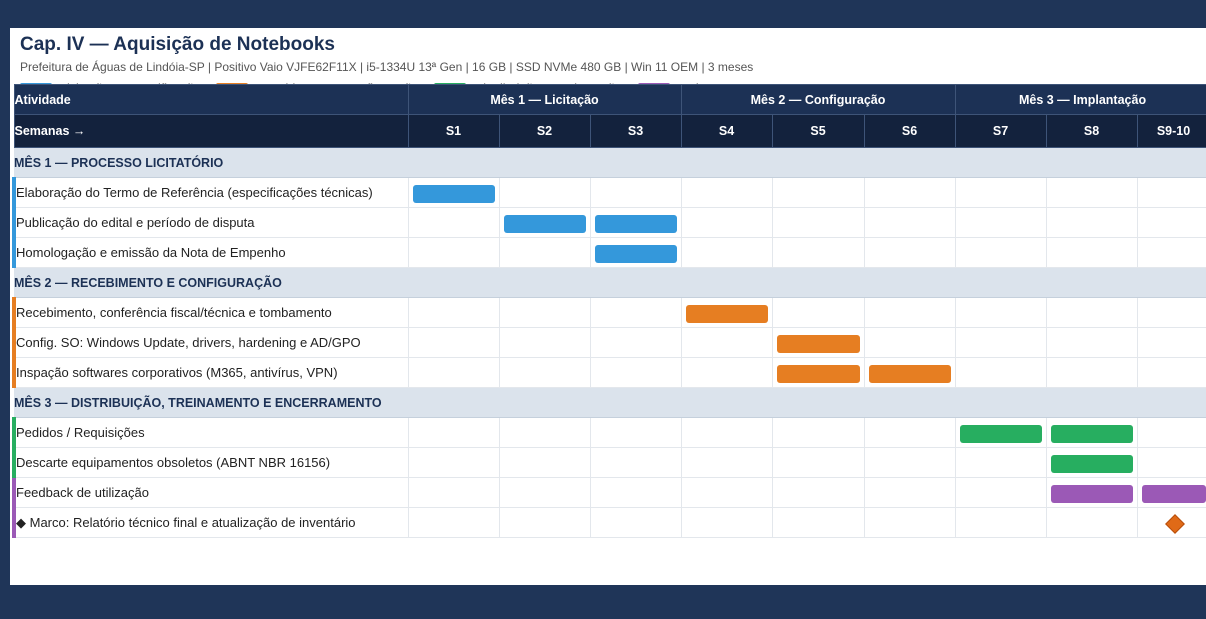 The height and width of the screenshot is (619, 1206). I want to click on week-header: S9-10, so click(1171, 131).